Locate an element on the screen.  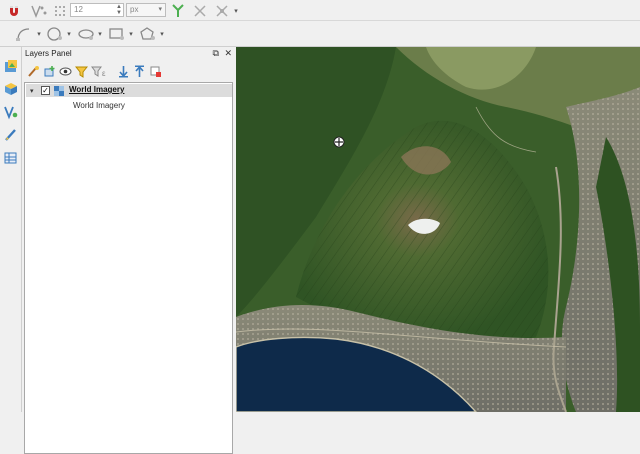
layer-visibility-checkbox: ✓ is located at coordinates (45, 90).